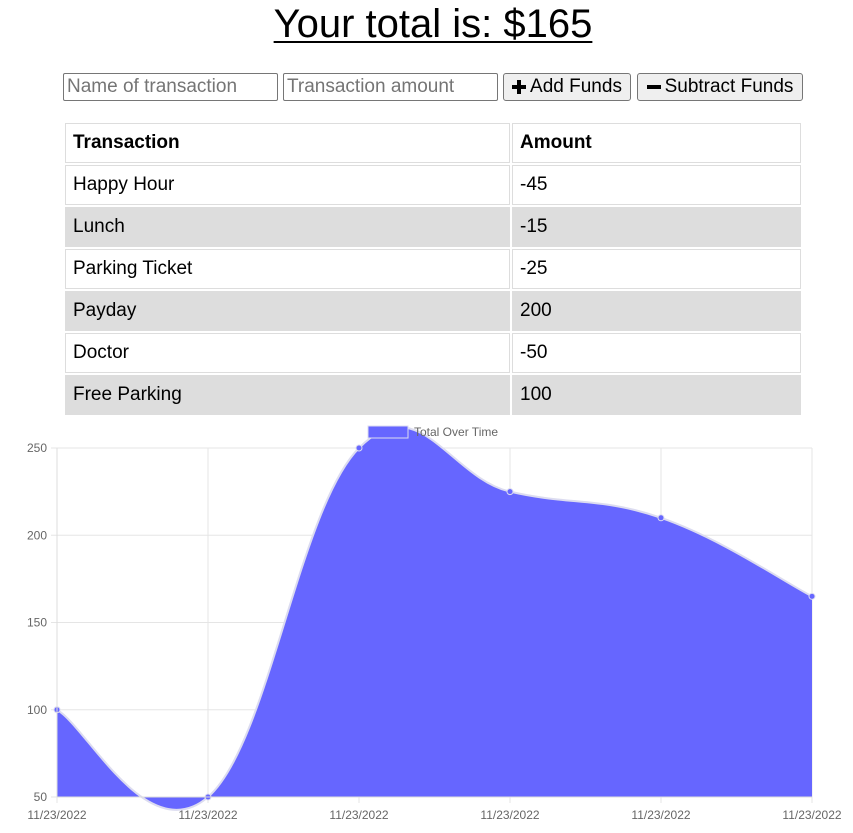 This screenshot has height=833, width=853. Describe the element at coordinates (656, 143) in the screenshot. I see `column-header-amount: Amount` at that location.